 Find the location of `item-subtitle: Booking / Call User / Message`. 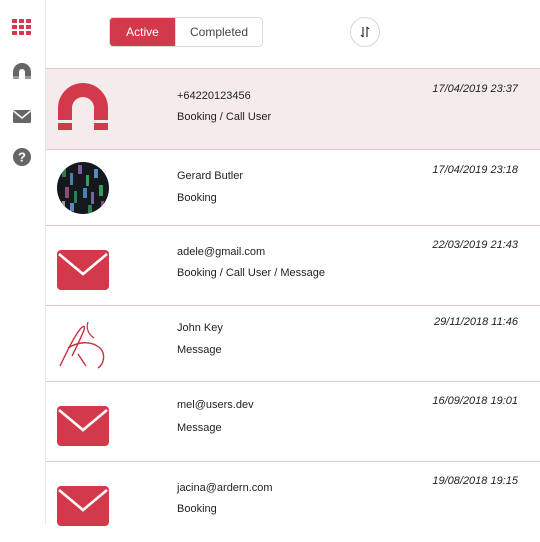

item-subtitle: Booking / Call User / Message is located at coordinates (251, 273).